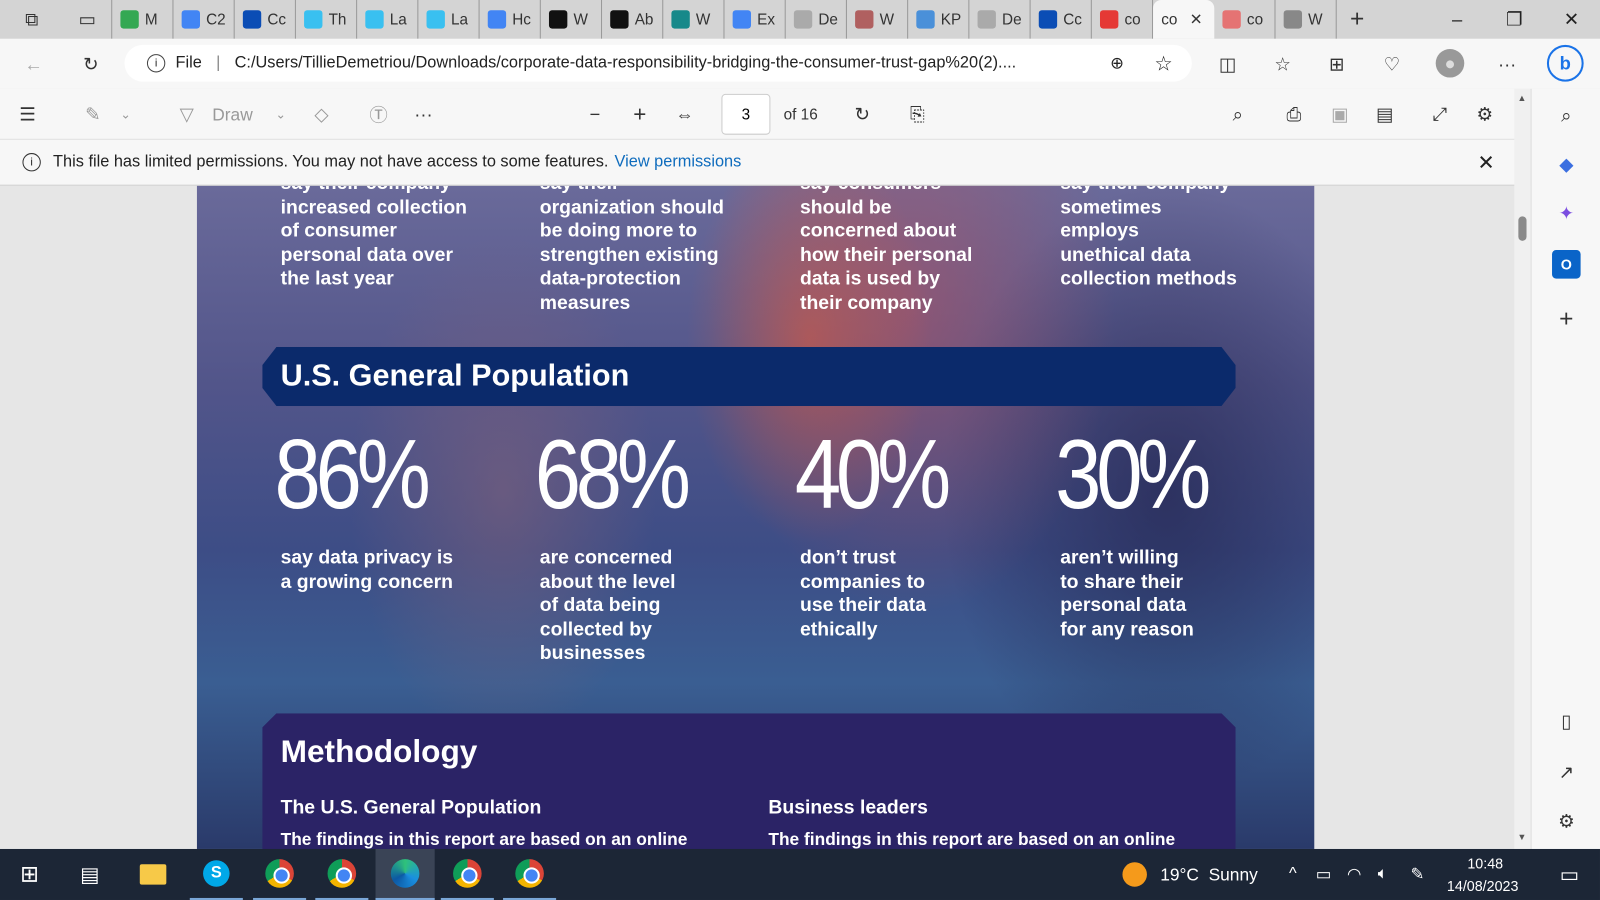 This screenshot has width=1600, height=900. Describe the element at coordinates (1486, 162) in the screenshot. I see `close-infobar-icon: ✕` at that location.